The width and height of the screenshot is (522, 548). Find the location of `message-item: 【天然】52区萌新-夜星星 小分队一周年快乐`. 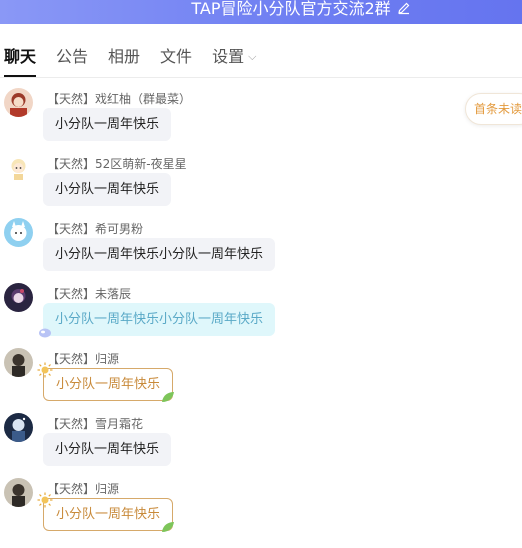

message-item: 【天然】52区萌新-夜星星 小分队一周年快乐 is located at coordinates (261, 183).